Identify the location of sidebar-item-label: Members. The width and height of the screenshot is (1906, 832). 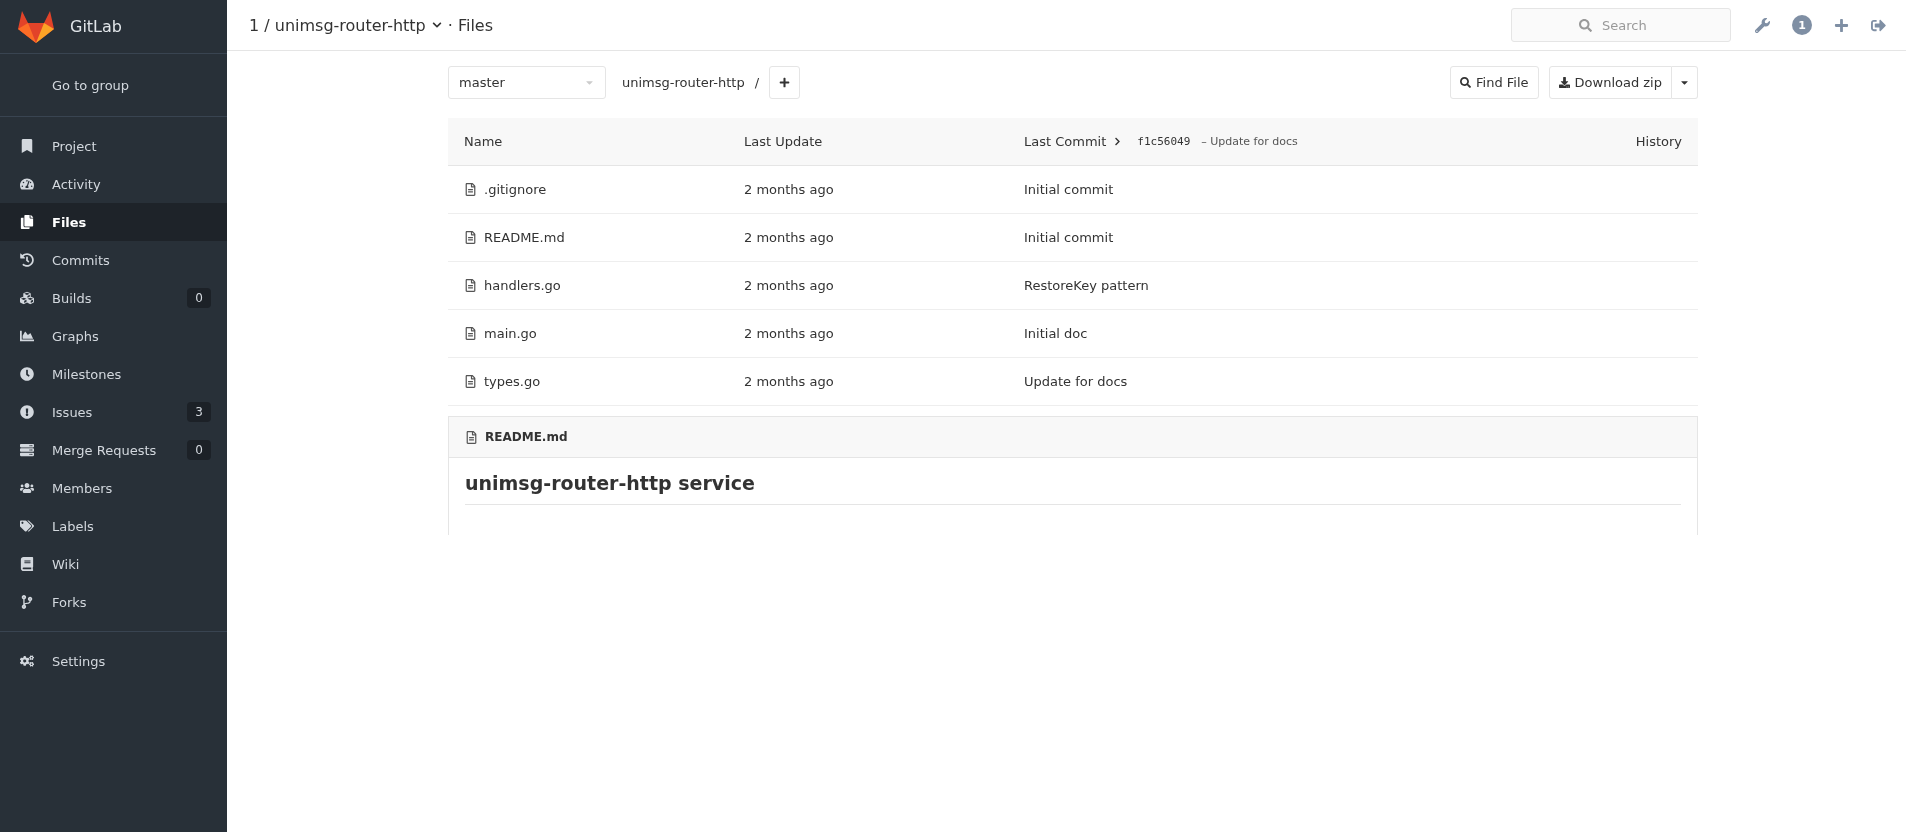
(83, 488).